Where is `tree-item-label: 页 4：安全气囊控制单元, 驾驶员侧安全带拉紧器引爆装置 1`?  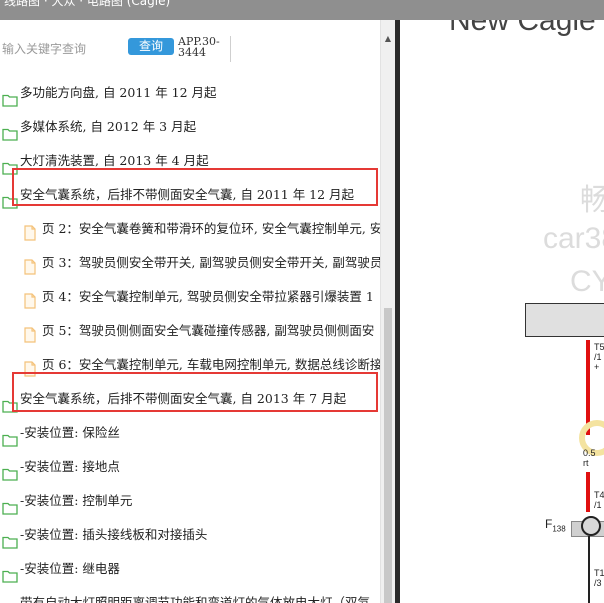 tree-item-label: 页 4：安全气囊控制单元, 驾驶员侧安全带拉紧器引爆装置 1 is located at coordinates (208, 296).